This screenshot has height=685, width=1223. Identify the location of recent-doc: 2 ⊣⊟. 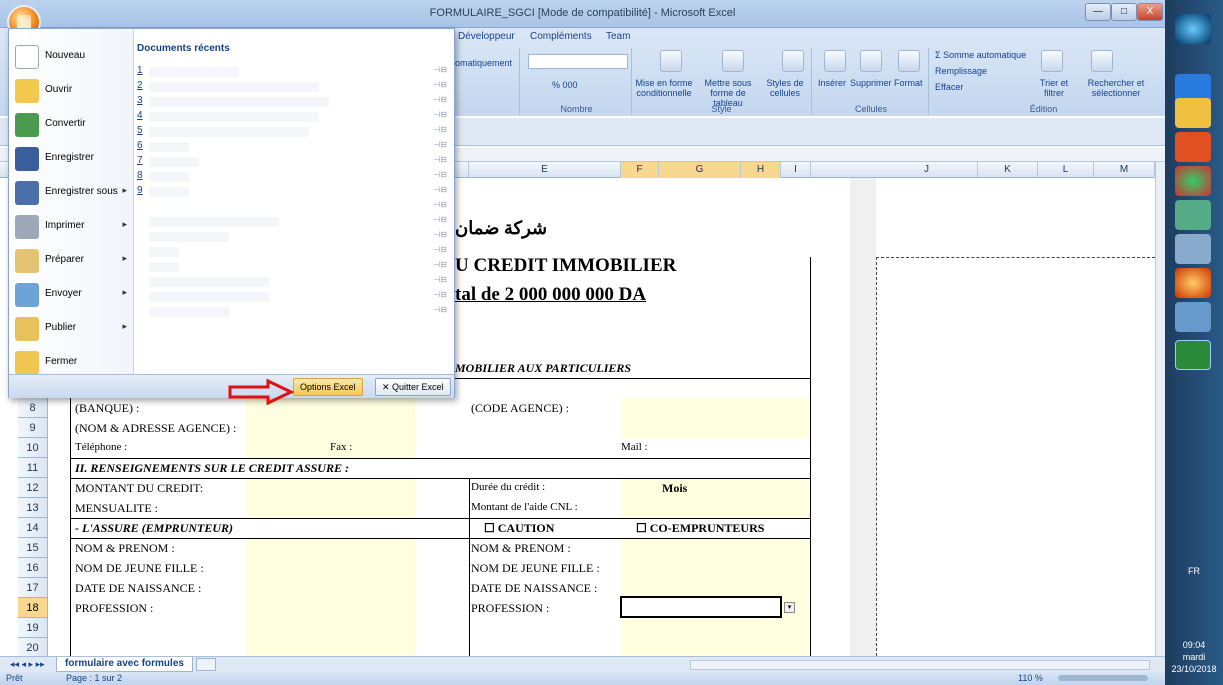
(292, 87).